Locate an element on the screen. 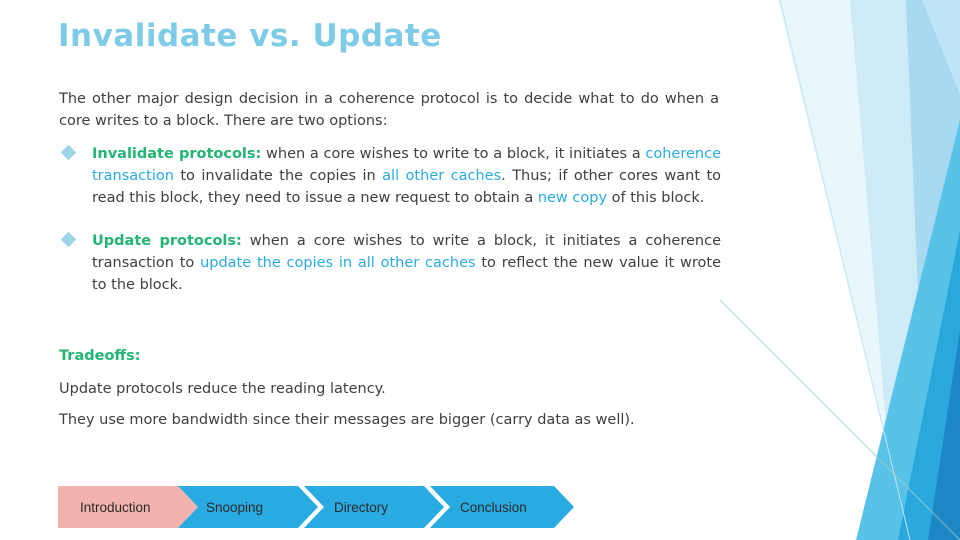 The image size is (960, 540). bullet-highlight: update the copies in all other caches is located at coordinates (338, 262).